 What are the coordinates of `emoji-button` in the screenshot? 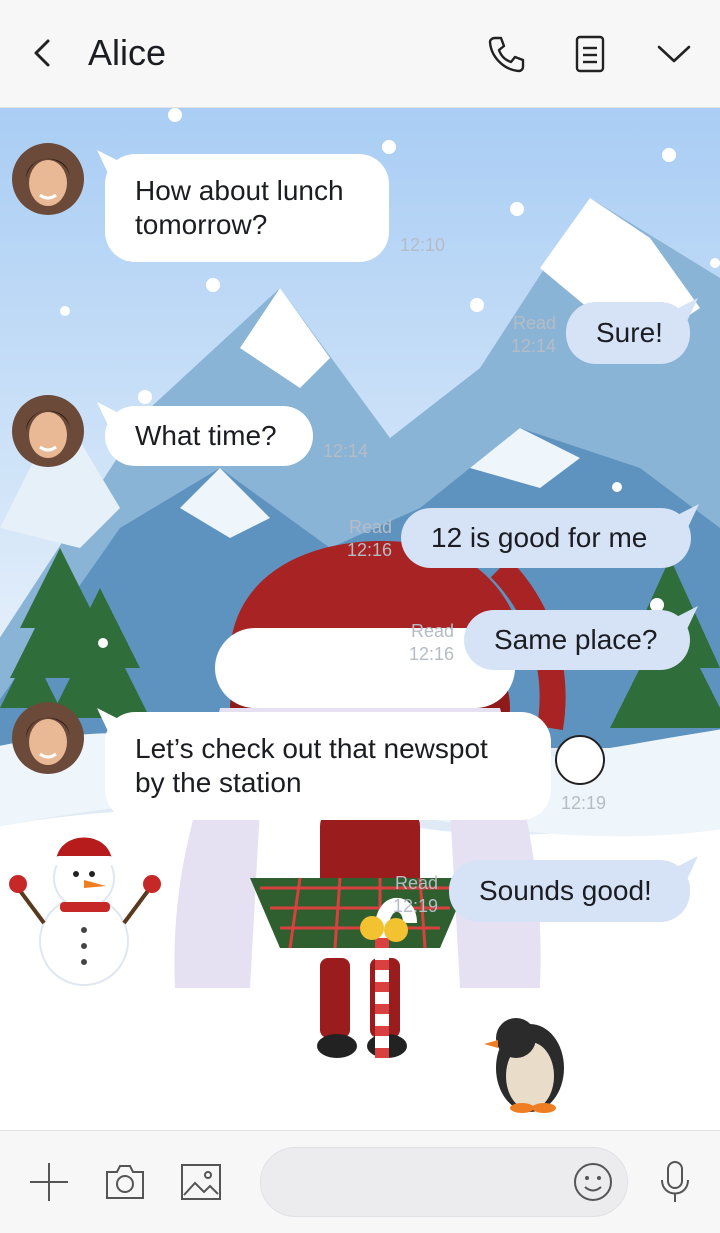 It's located at (593, 1182).